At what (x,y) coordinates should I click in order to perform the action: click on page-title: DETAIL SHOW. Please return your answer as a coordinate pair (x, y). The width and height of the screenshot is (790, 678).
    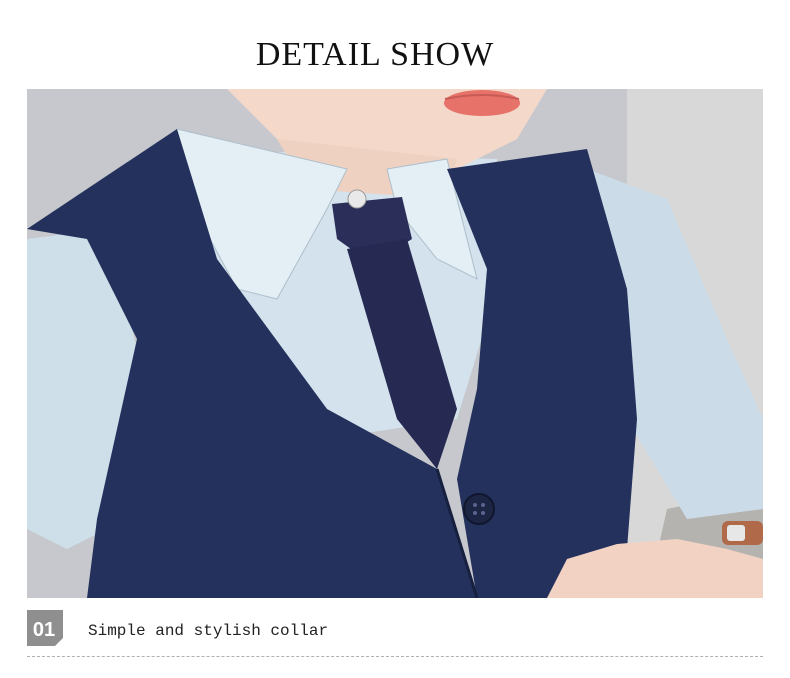
    Looking at the image, I should click on (375, 54).